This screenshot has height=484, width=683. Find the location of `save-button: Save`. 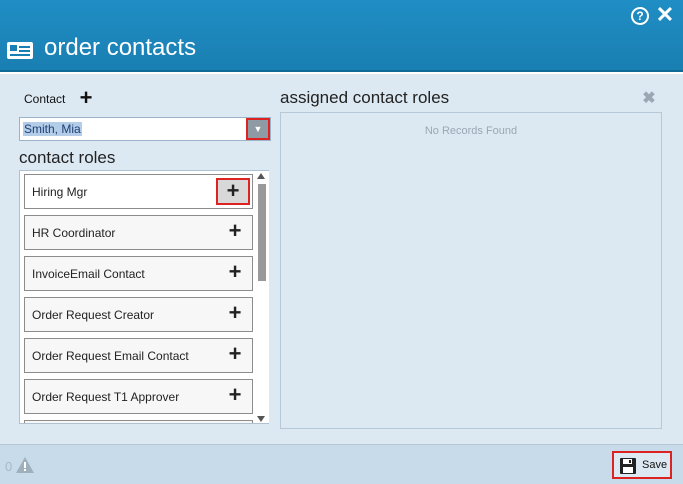

save-button: Save is located at coordinates (642, 465).